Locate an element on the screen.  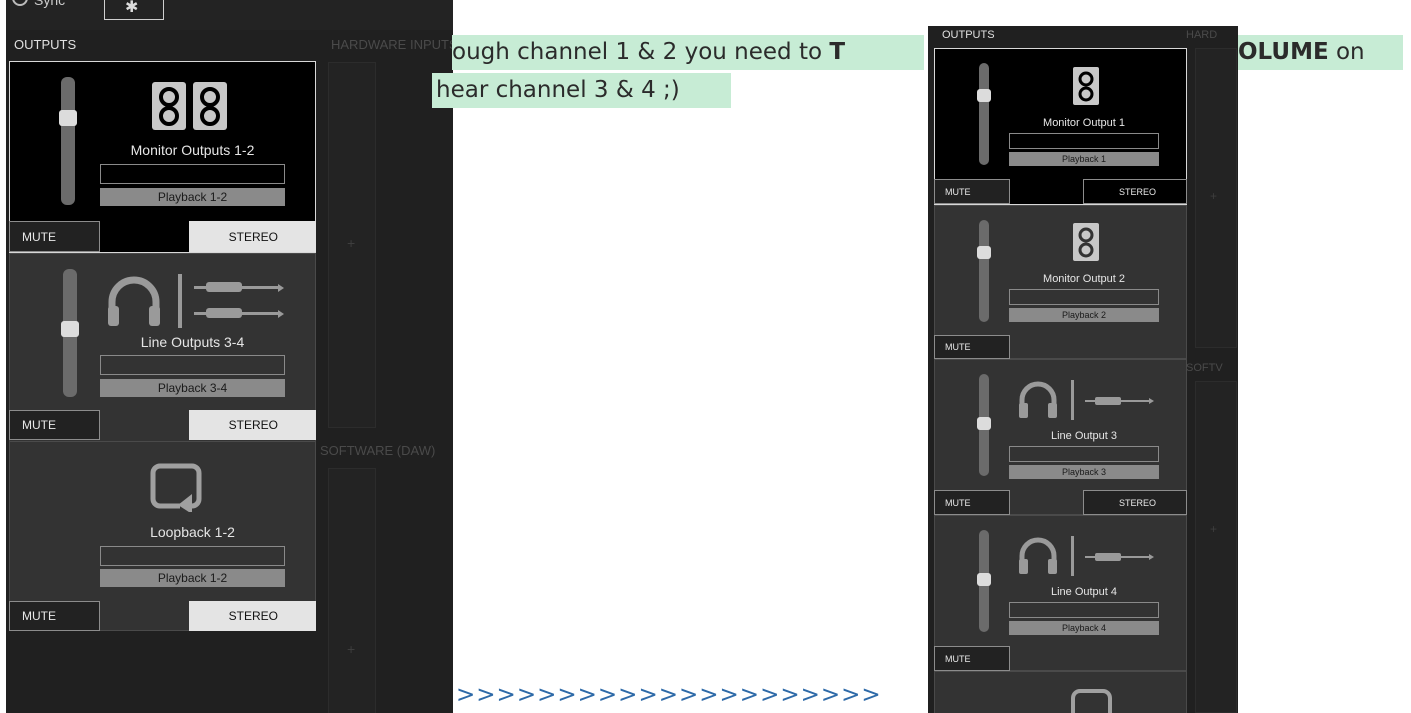
playback-source-label: Playback 1 is located at coordinates (1084, 159).